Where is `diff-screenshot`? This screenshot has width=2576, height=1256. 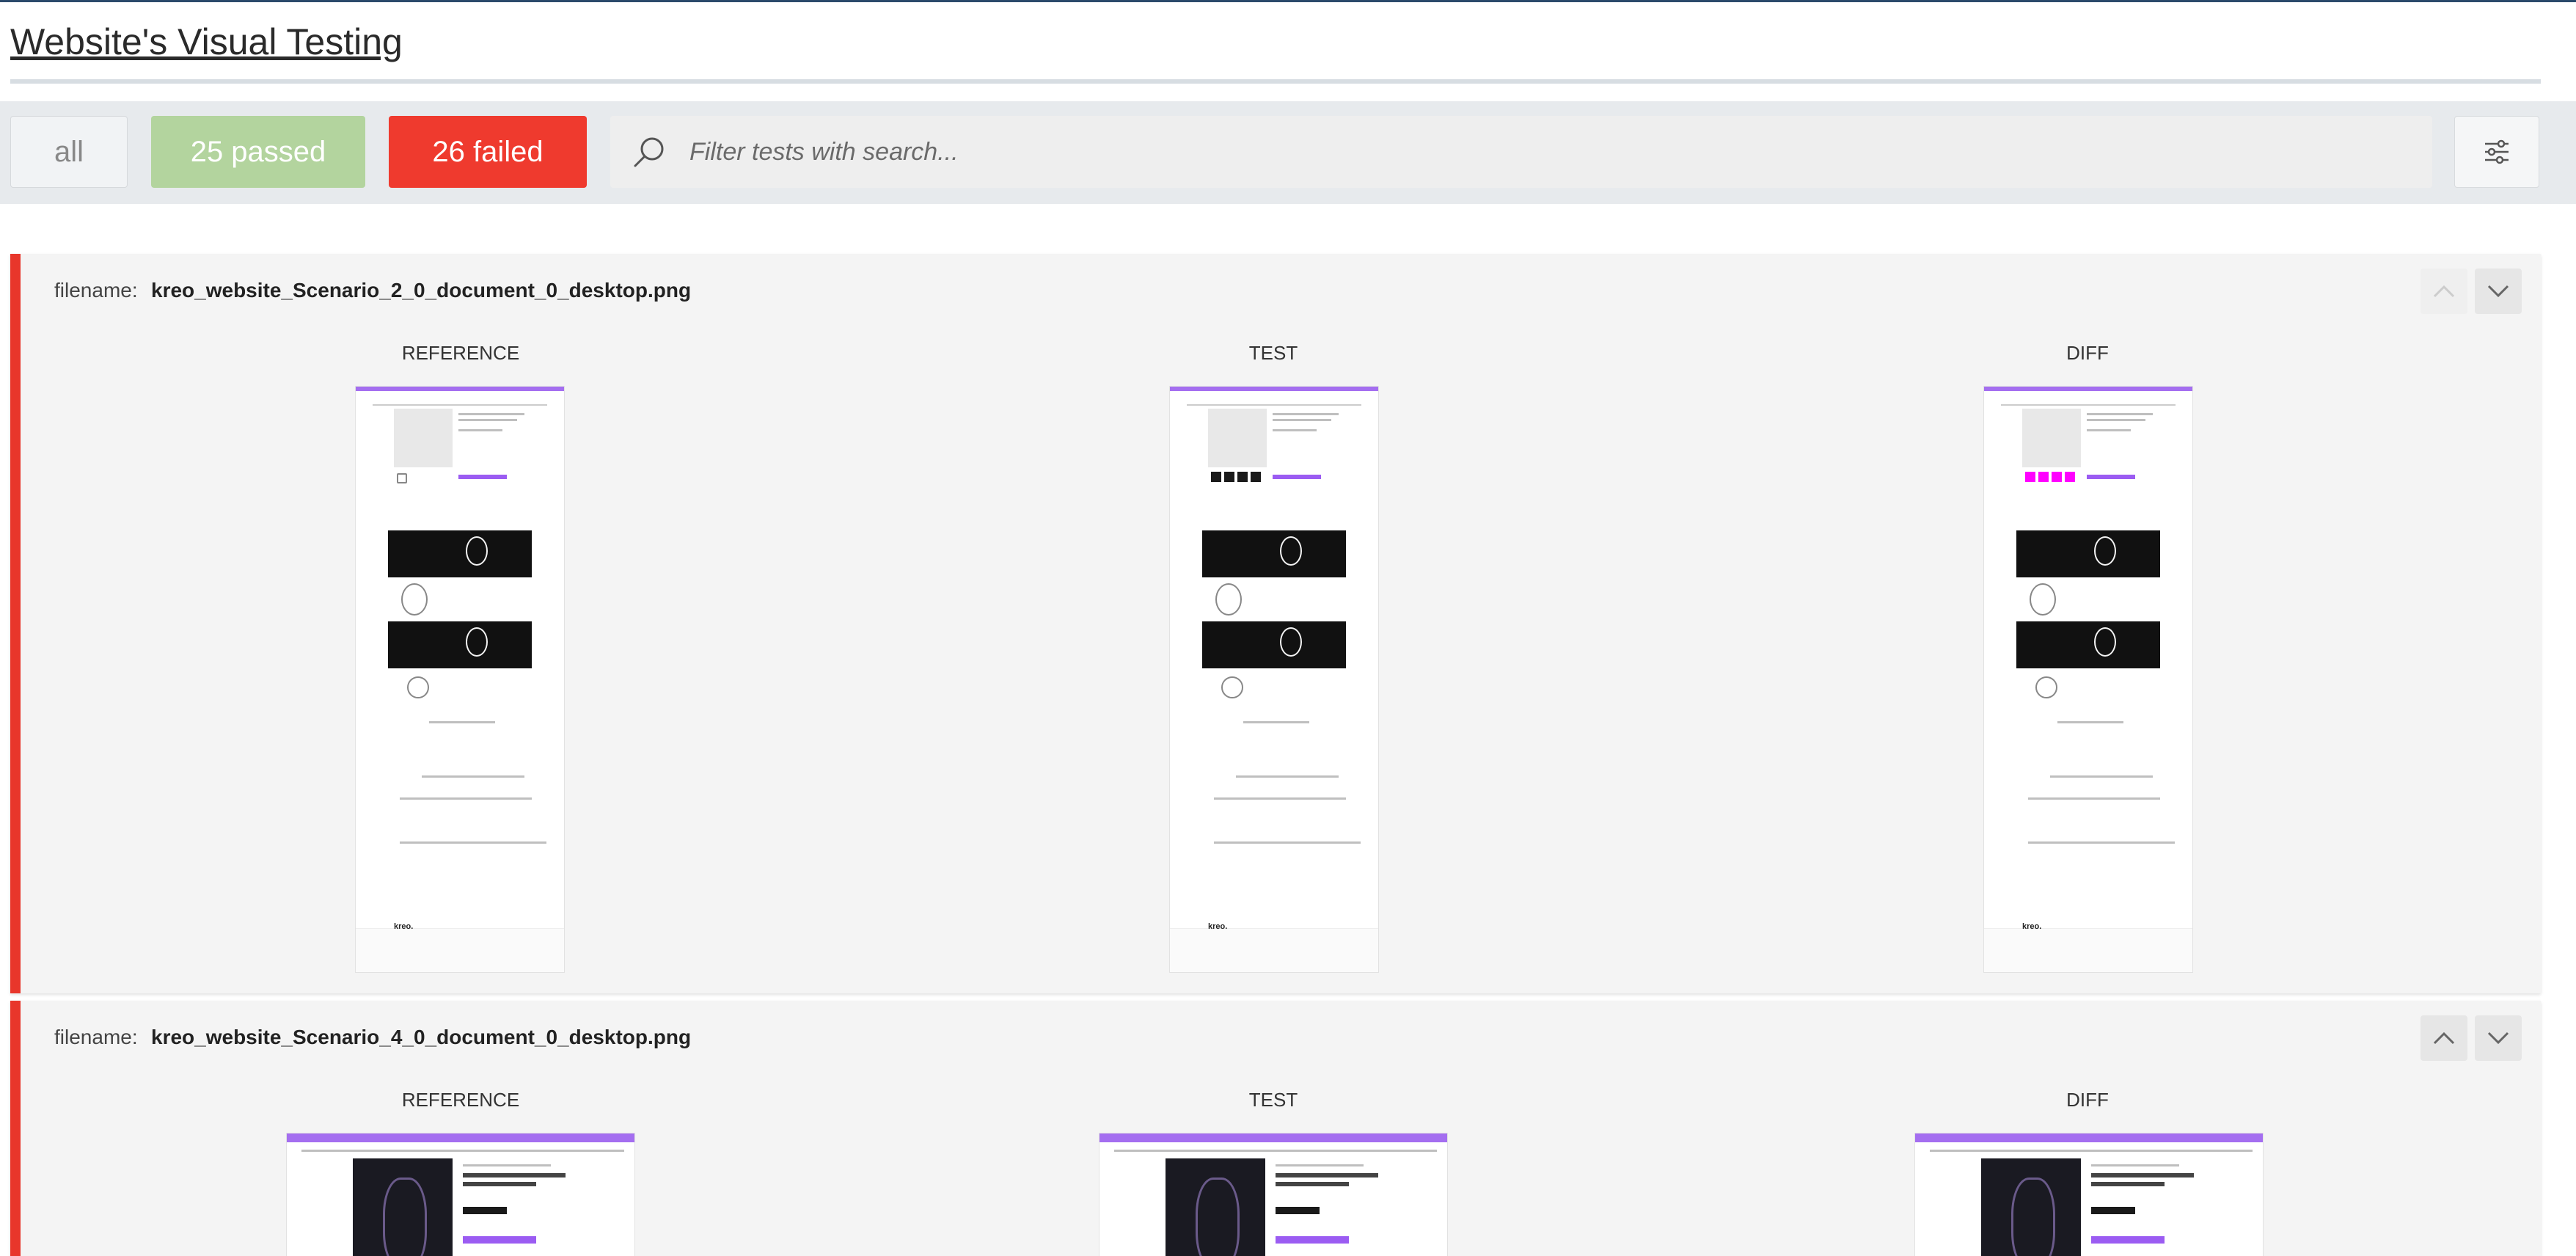
diff-screenshot is located at coordinates (2089, 1194).